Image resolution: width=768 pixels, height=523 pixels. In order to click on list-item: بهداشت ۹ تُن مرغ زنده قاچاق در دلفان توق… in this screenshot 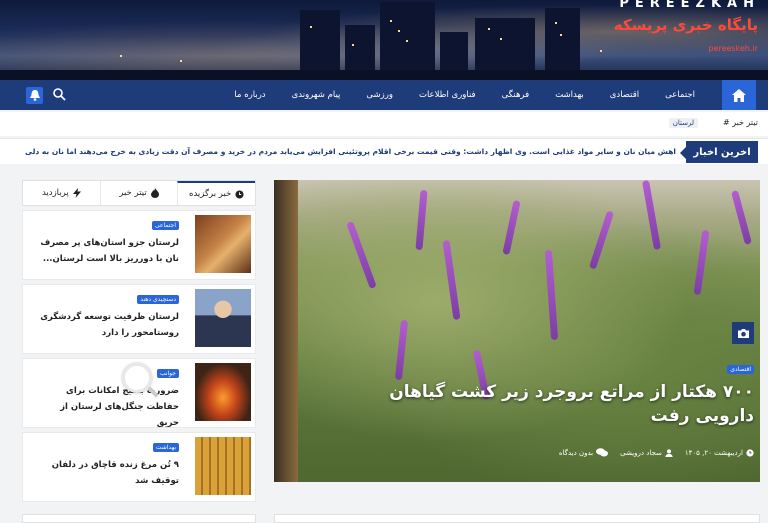, I will do `click(139, 467)`.